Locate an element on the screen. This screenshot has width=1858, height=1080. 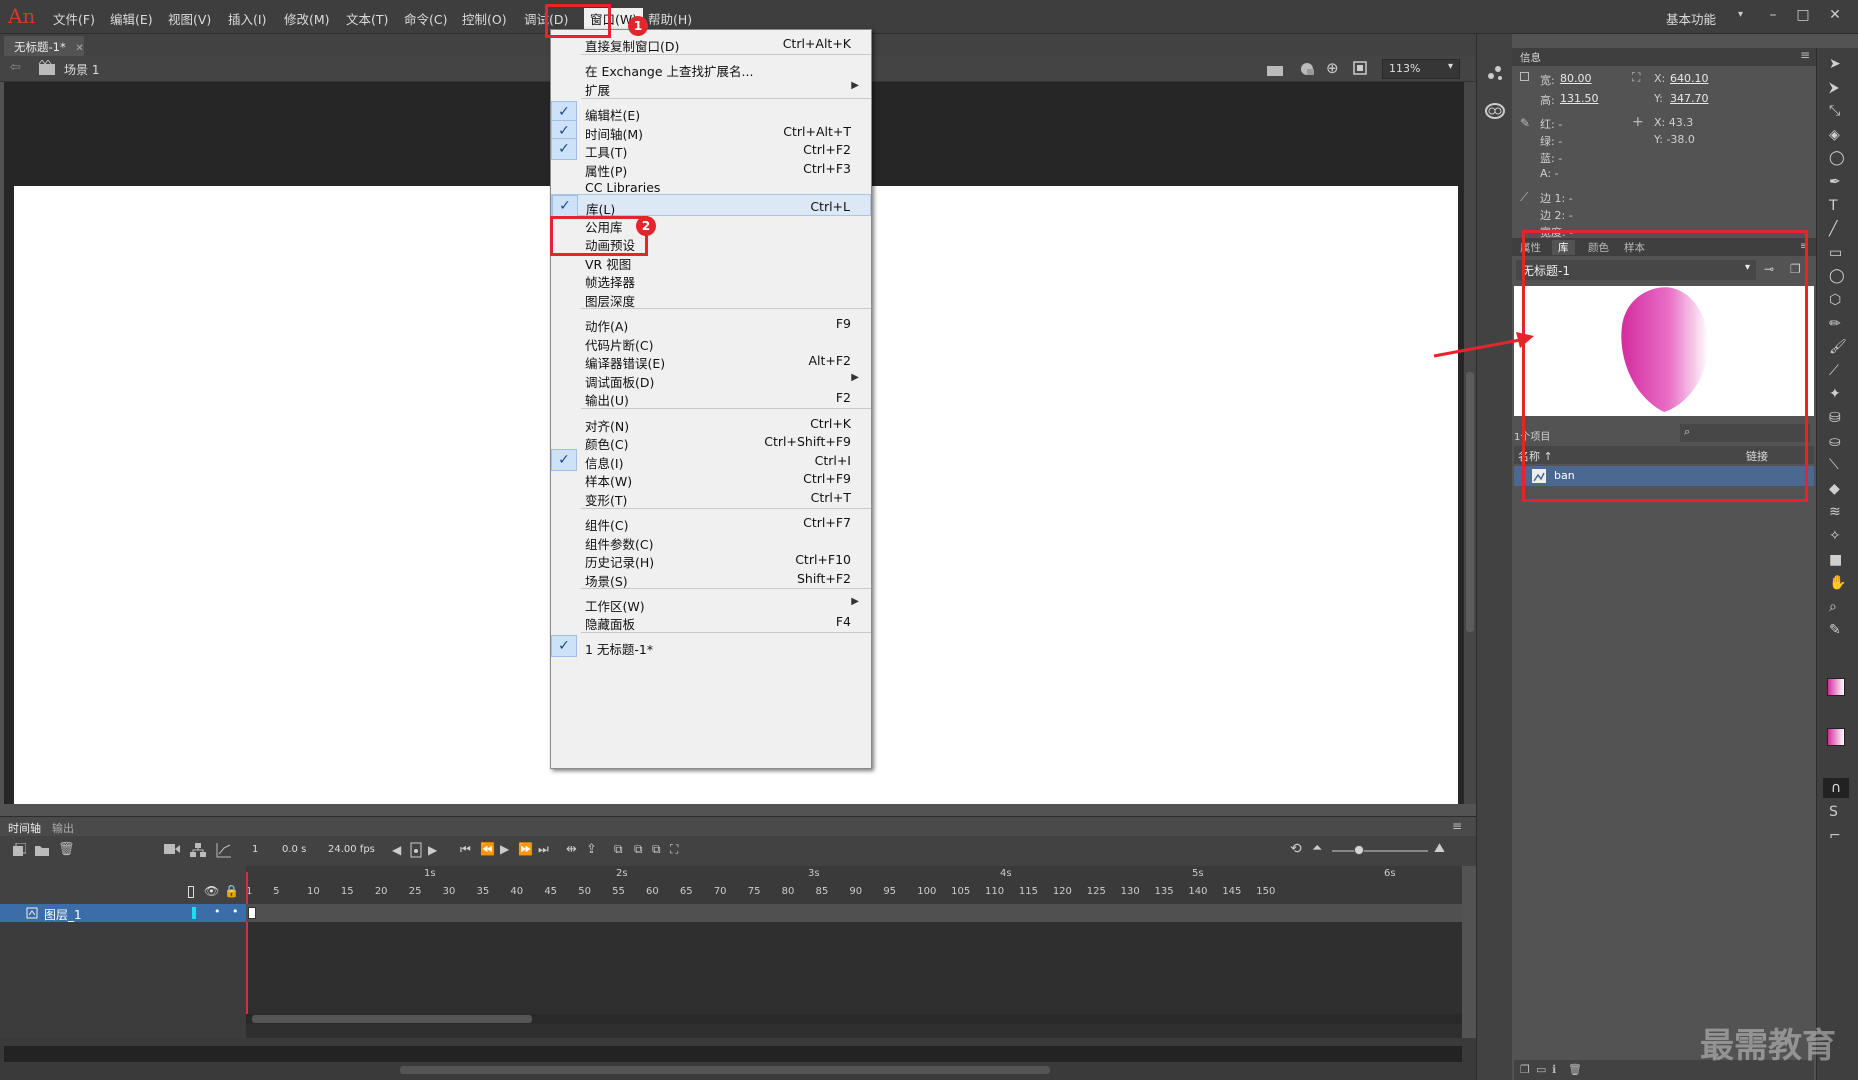
menu-insert: 插入(I) is located at coordinates (247, 18).